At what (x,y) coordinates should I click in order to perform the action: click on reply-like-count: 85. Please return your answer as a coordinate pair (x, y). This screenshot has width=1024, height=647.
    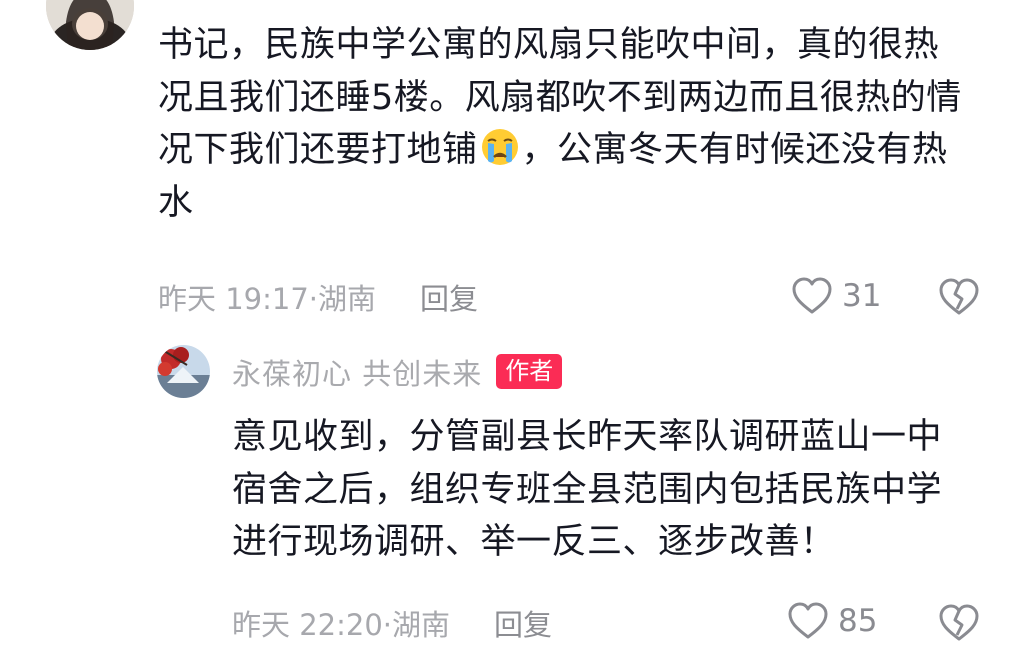
    Looking at the image, I should click on (858, 621).